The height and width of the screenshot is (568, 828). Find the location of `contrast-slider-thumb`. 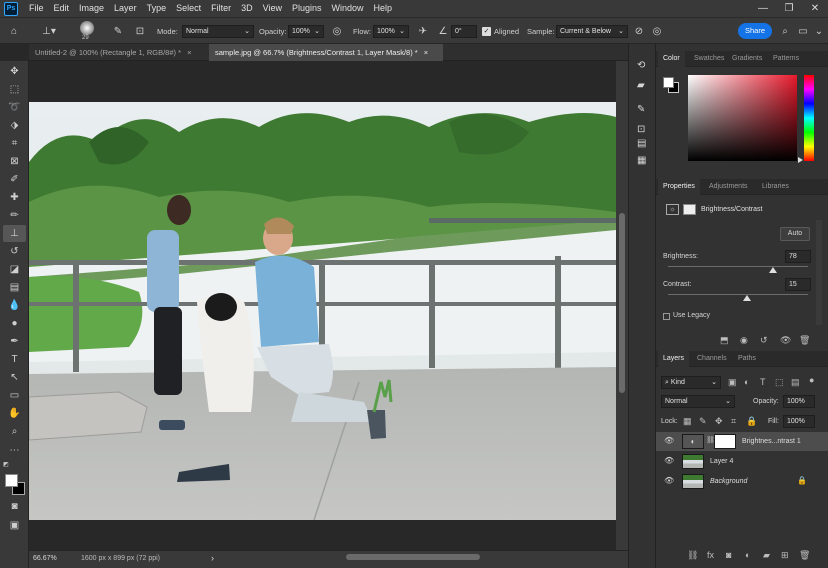

contrast-slider-thumb is located at coordinates (747, 298).